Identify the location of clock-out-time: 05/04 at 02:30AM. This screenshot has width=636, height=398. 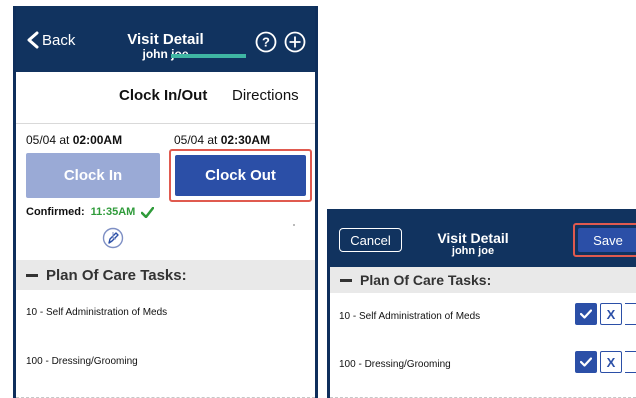
(222, 140).